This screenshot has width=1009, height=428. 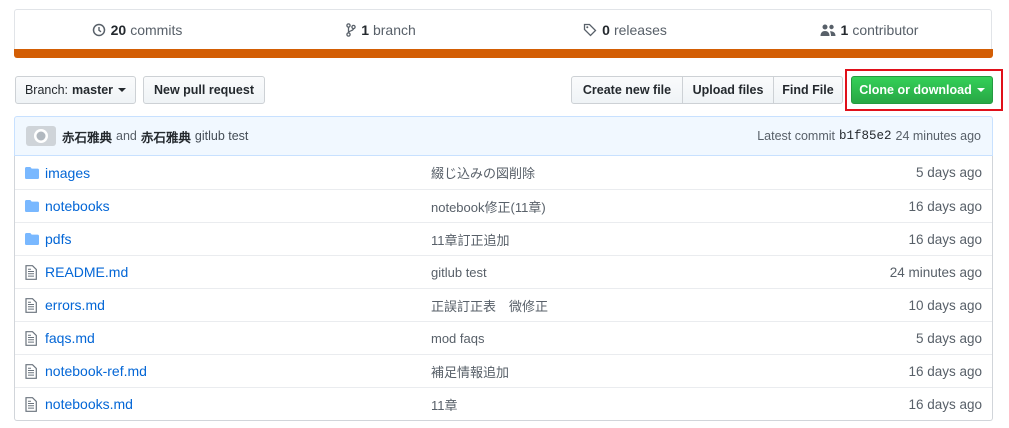 I want to click on latest-commit-label: Latest commit, so click(x=796, y=136).